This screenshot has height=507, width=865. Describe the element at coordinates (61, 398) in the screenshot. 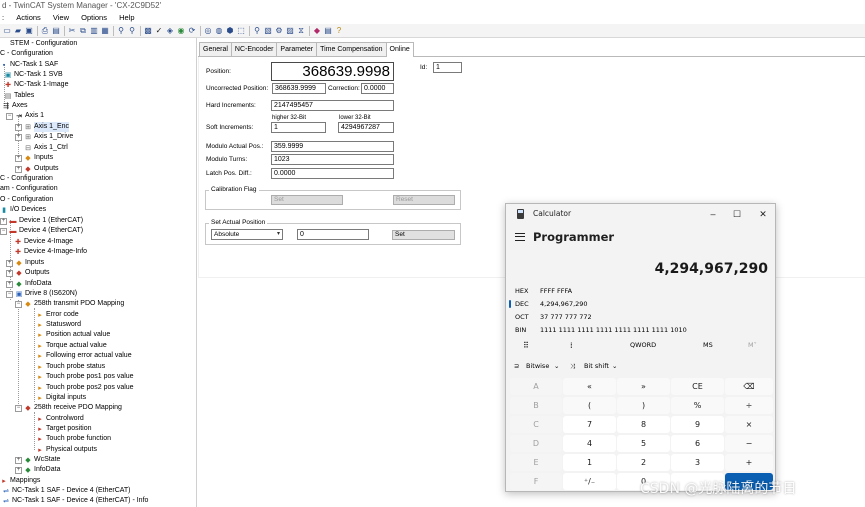

I see `tree-node-digital-inputs: ▸ Digital inputs` at that location.